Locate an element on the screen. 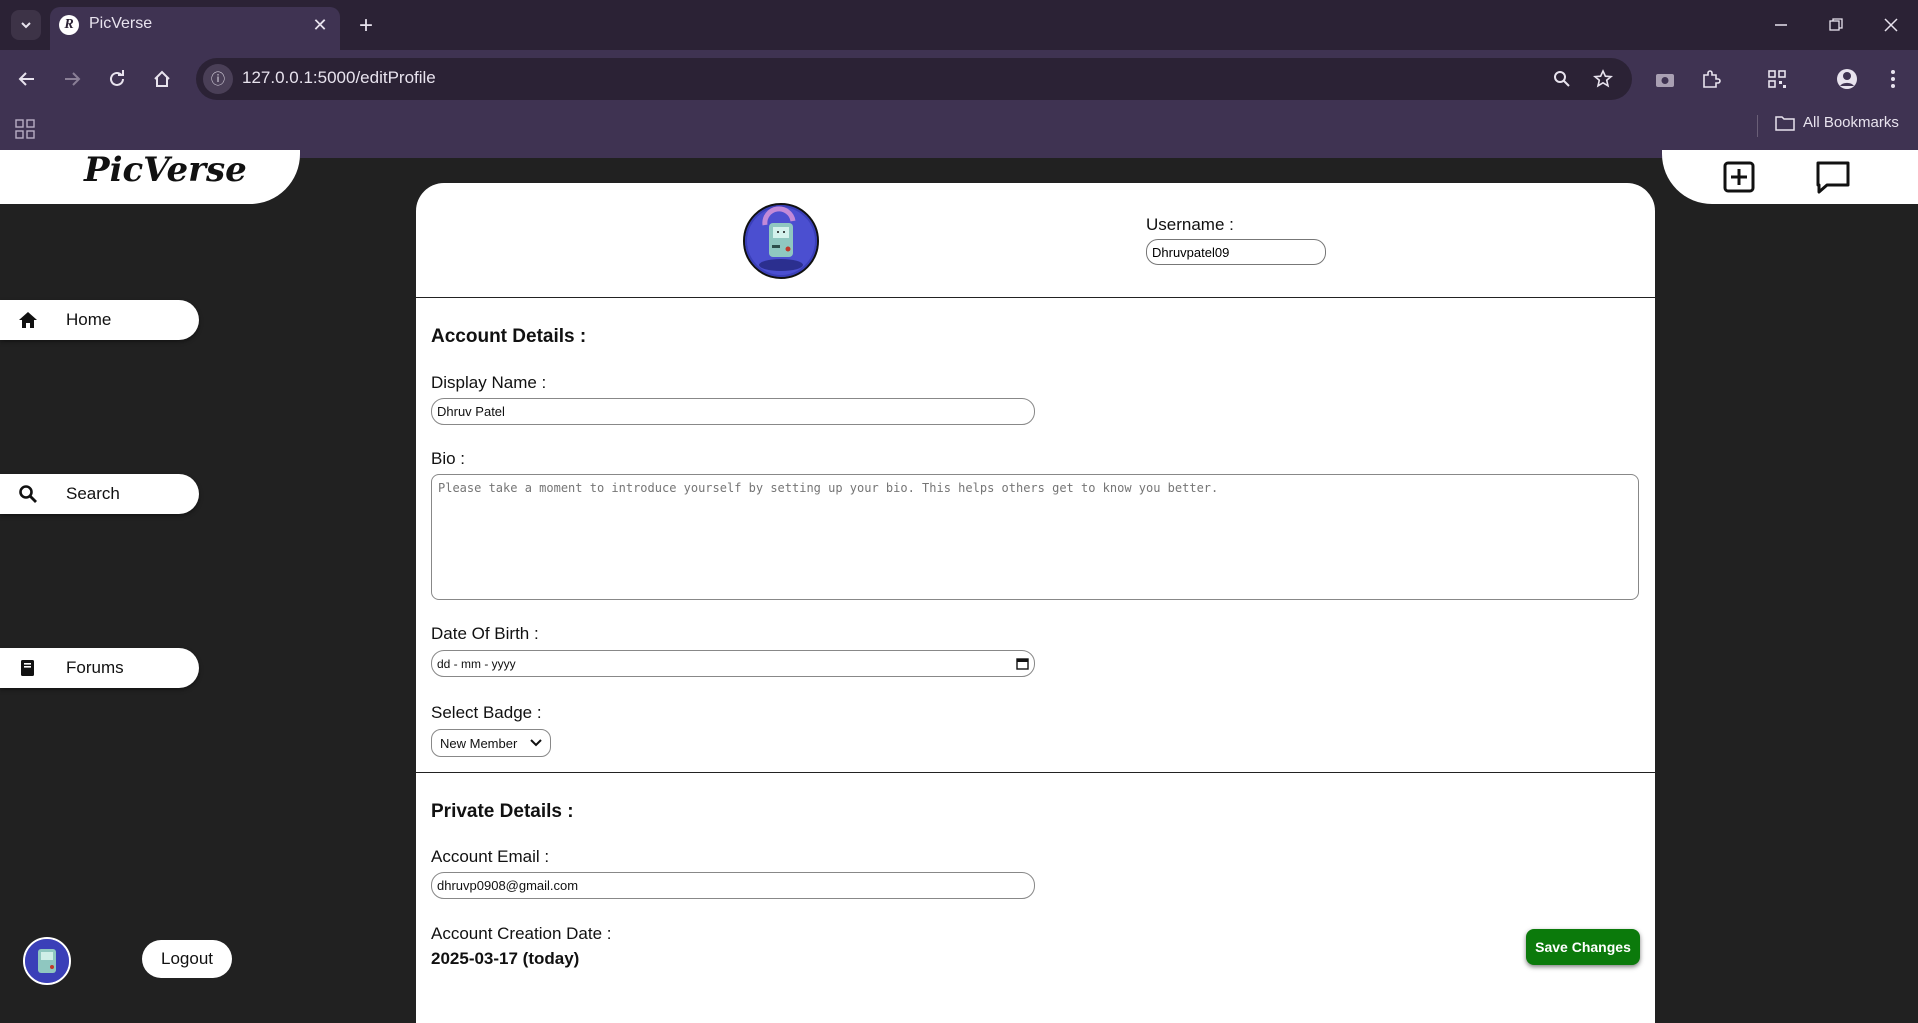 This screenshot has width=1918, height=1023. display-name-input is located at coordinates (733, 411).